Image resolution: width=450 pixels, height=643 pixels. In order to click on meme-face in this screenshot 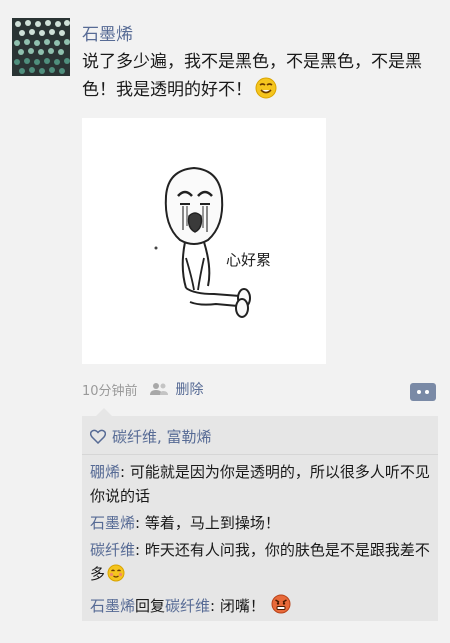, I will do `click(194, 205)`.